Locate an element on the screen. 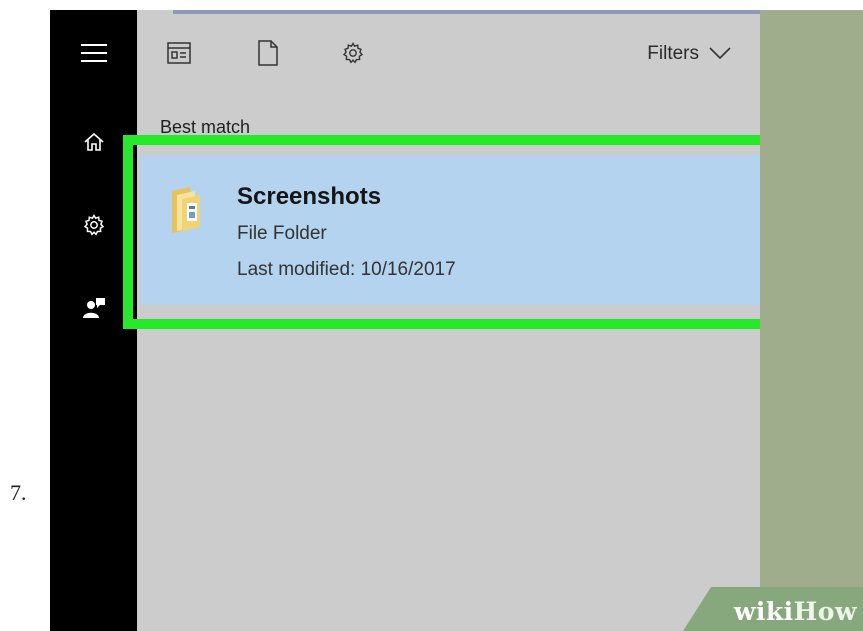  left-sidebar is located at coordinates (93, 320).